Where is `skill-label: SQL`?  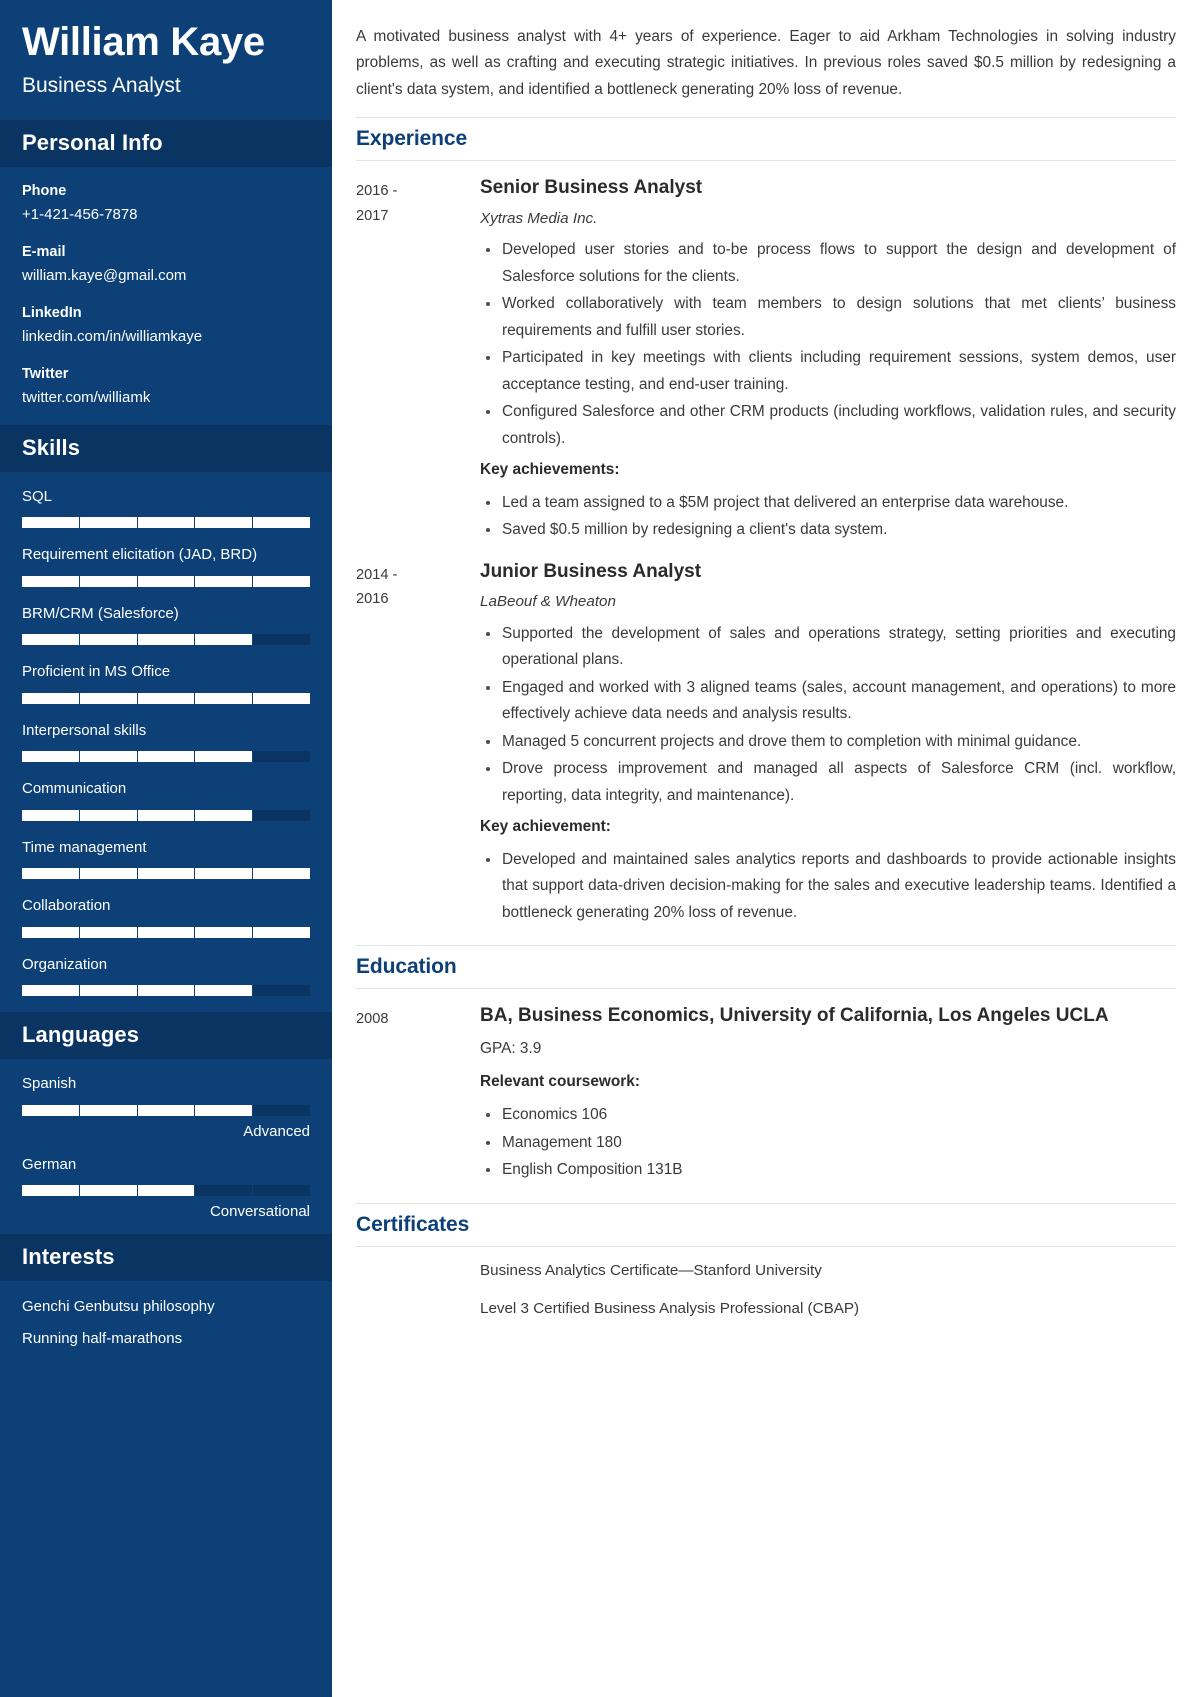 skill-label: SQL is located at coordinates (37, 496).